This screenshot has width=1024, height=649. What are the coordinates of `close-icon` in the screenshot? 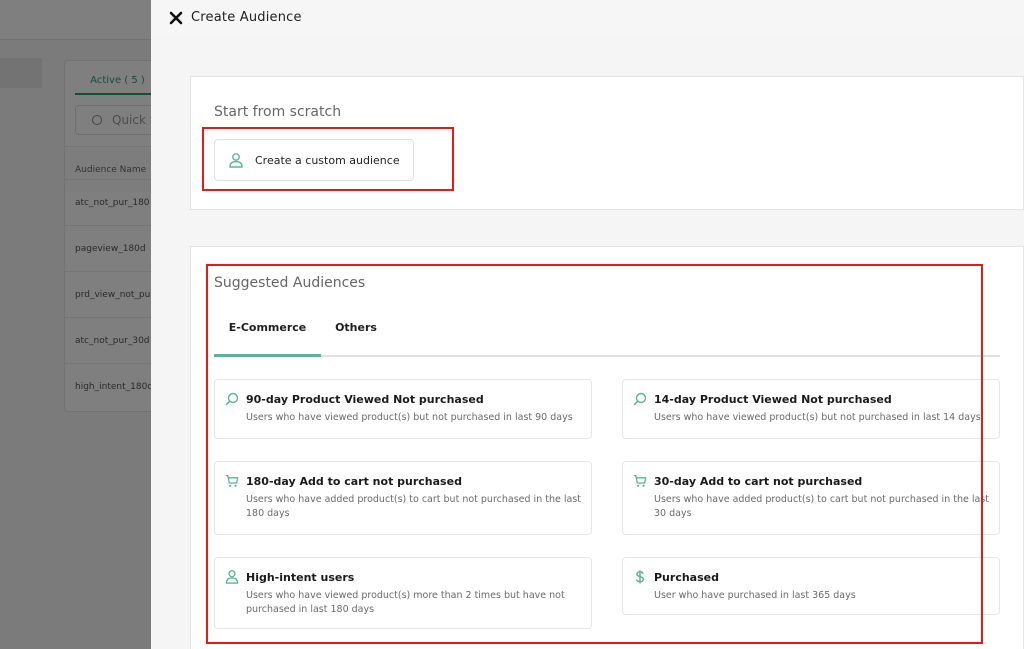 It's located at (176, 18).